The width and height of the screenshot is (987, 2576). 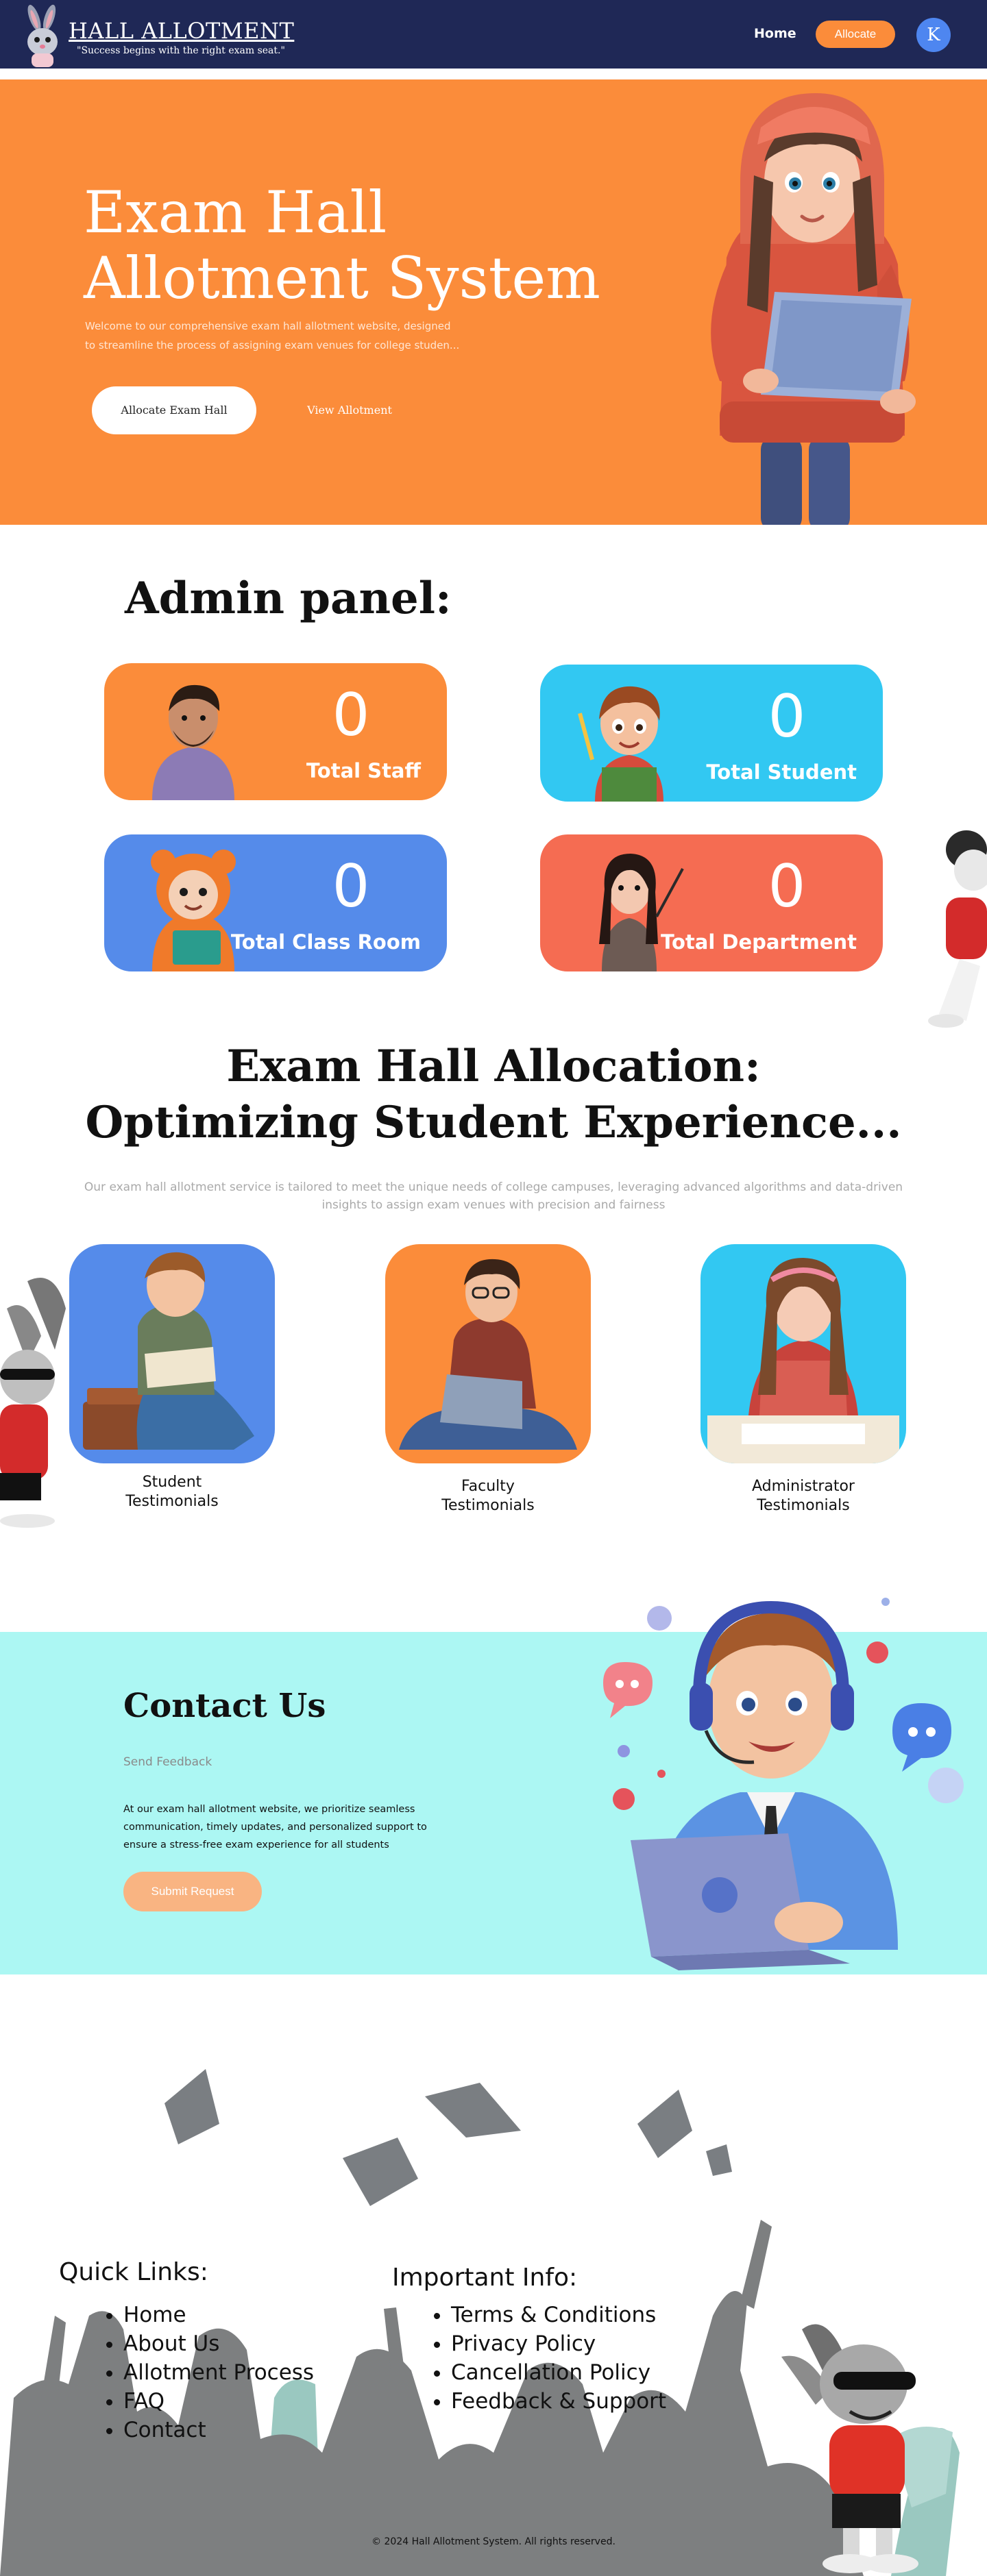 What do you see at coordinates (558, 2315) in the screenshot?
I see `footer-link-terms: Terms & Conditions` at bounding box center [558, 2315].